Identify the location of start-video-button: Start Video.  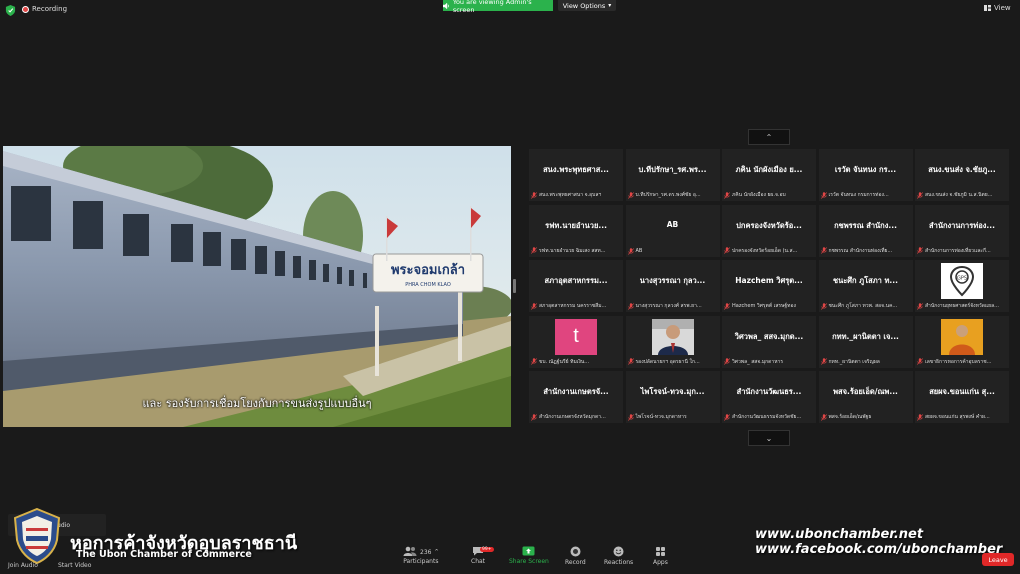
(74, 565).